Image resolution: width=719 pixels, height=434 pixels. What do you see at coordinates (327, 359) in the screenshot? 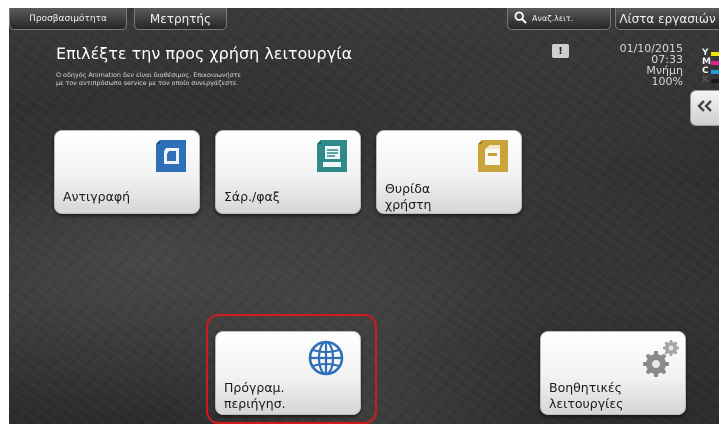
I see `globe-icon` at bounding box center [327, 359].